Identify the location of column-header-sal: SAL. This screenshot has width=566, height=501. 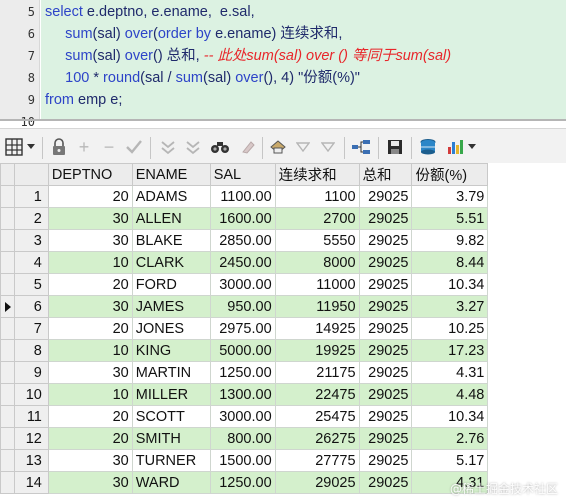
(242, 174).